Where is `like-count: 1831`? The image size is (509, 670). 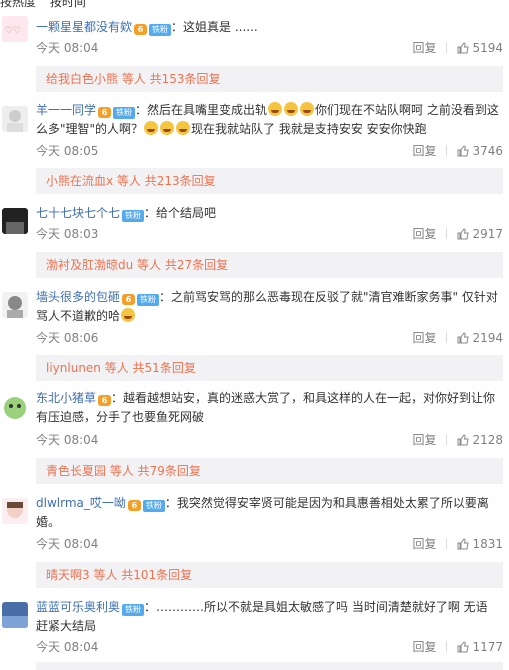
like-count: 1831 is located at coordinates (487, 543).